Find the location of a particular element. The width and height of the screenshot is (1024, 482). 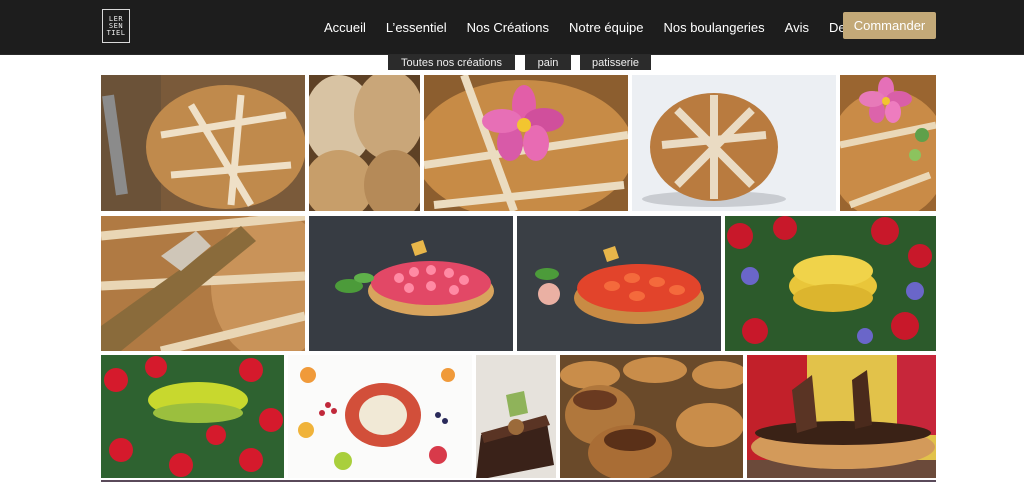

gallery-item-bread-flower-closeup is located at coordinates (888, 143).